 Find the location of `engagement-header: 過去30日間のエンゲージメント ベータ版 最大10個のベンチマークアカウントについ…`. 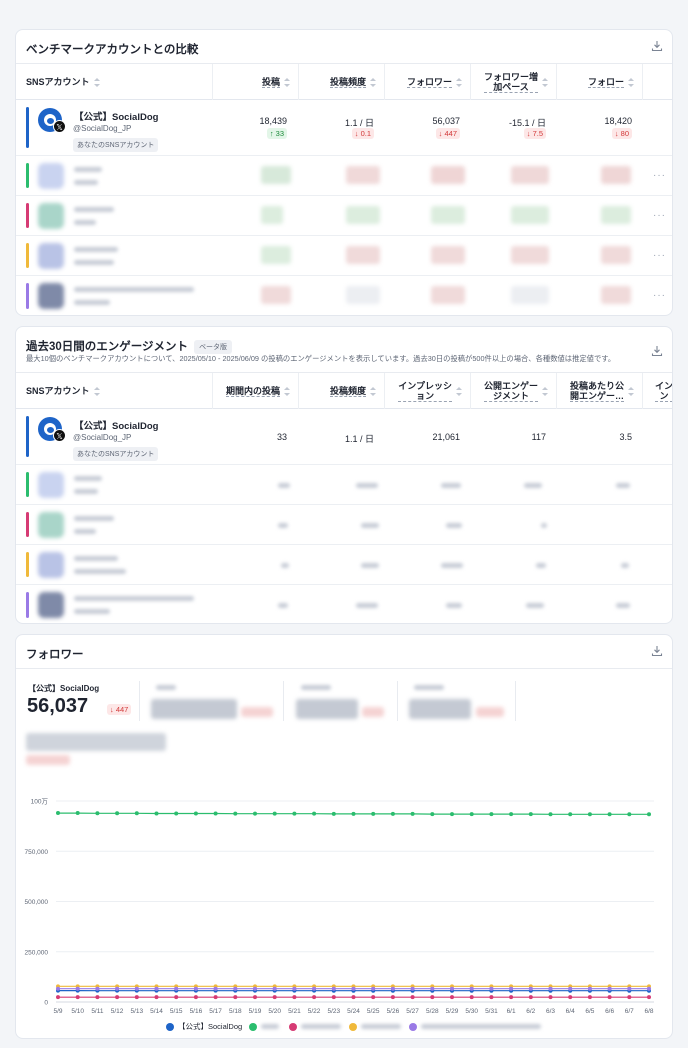

engagement-header: 過去30日間のエンゲージメント ベータ版 最大10個のベンチマークアカウントについ… is located at coordinates (344, 350).